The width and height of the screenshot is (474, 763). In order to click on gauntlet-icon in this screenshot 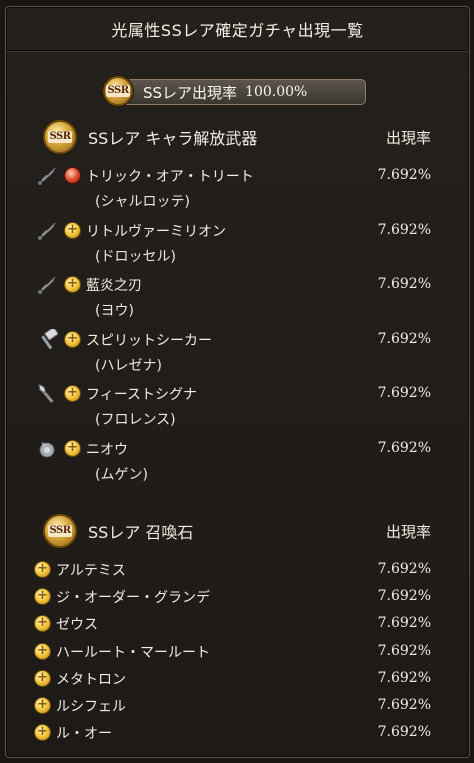, I will do `click(47, 449)`.